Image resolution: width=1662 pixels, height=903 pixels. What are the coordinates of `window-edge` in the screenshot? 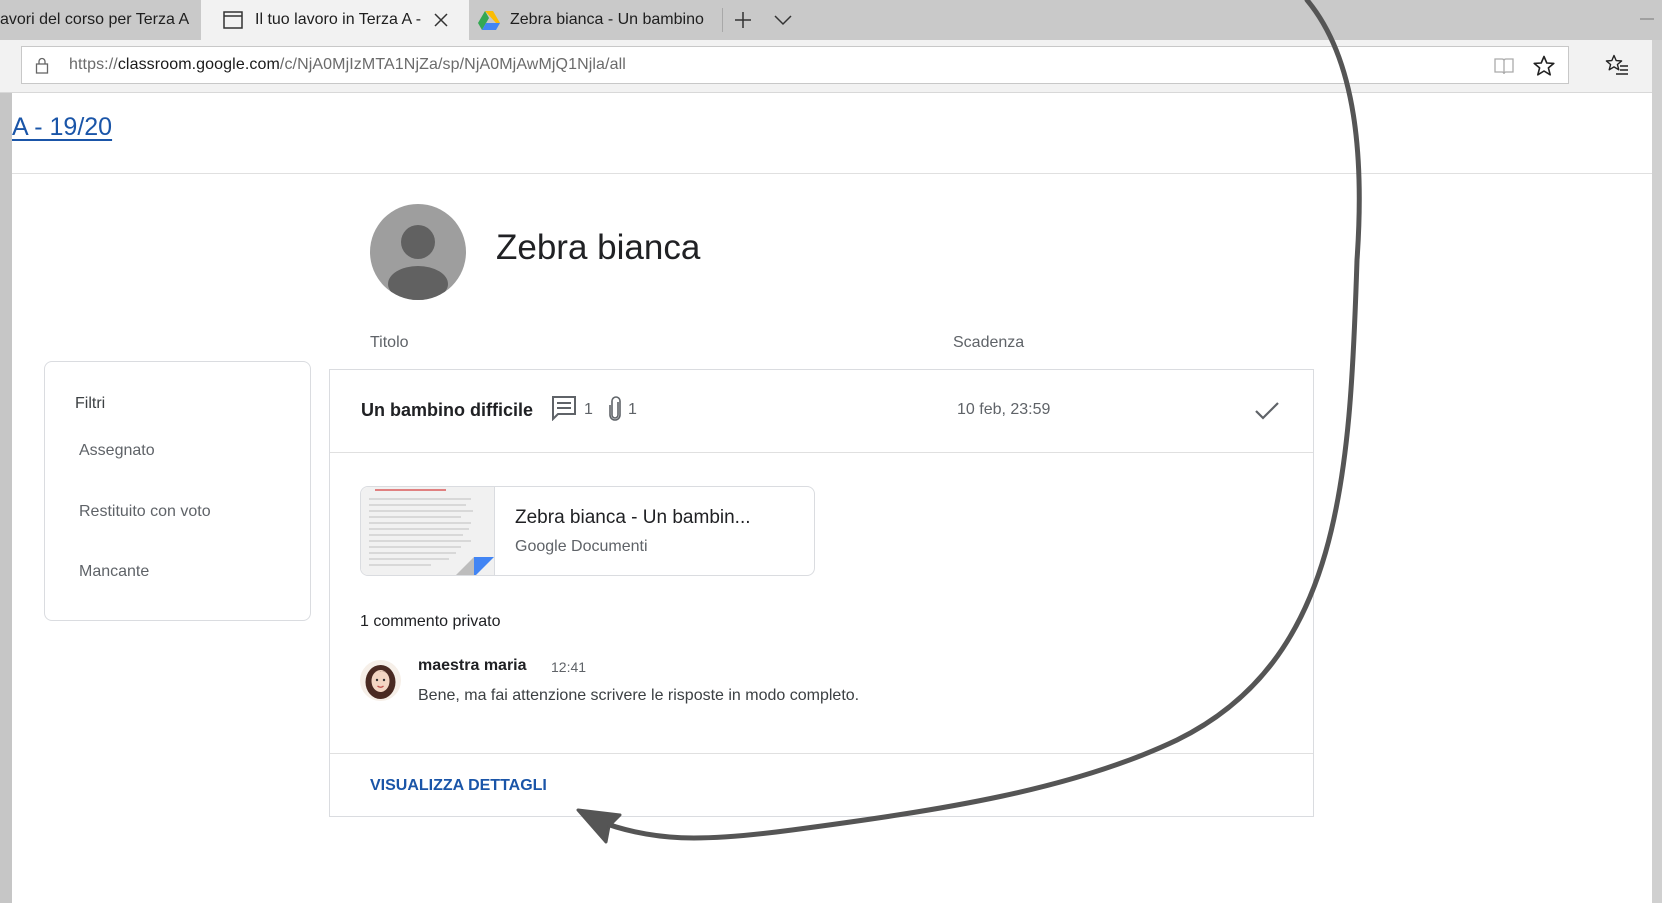 It's located at (1657, 471).